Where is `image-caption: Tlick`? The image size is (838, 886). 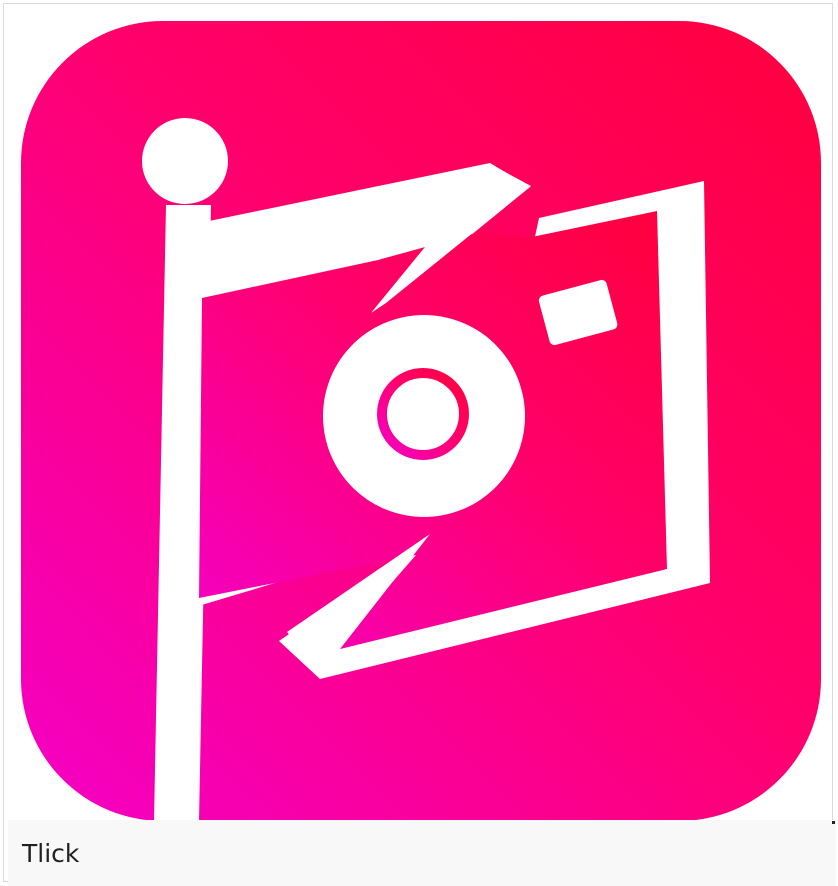
image-caption: Tlick is located at coordinates (51, 853).